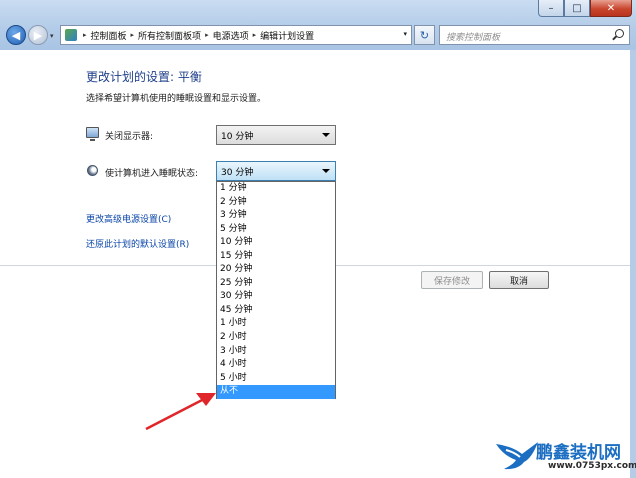 The image size is (636, 478). What do you see at coordinates (578, 453) in the screenshot?
I see `watermark-title: 鹏鑫装机网` at bounding box center [578, 453].